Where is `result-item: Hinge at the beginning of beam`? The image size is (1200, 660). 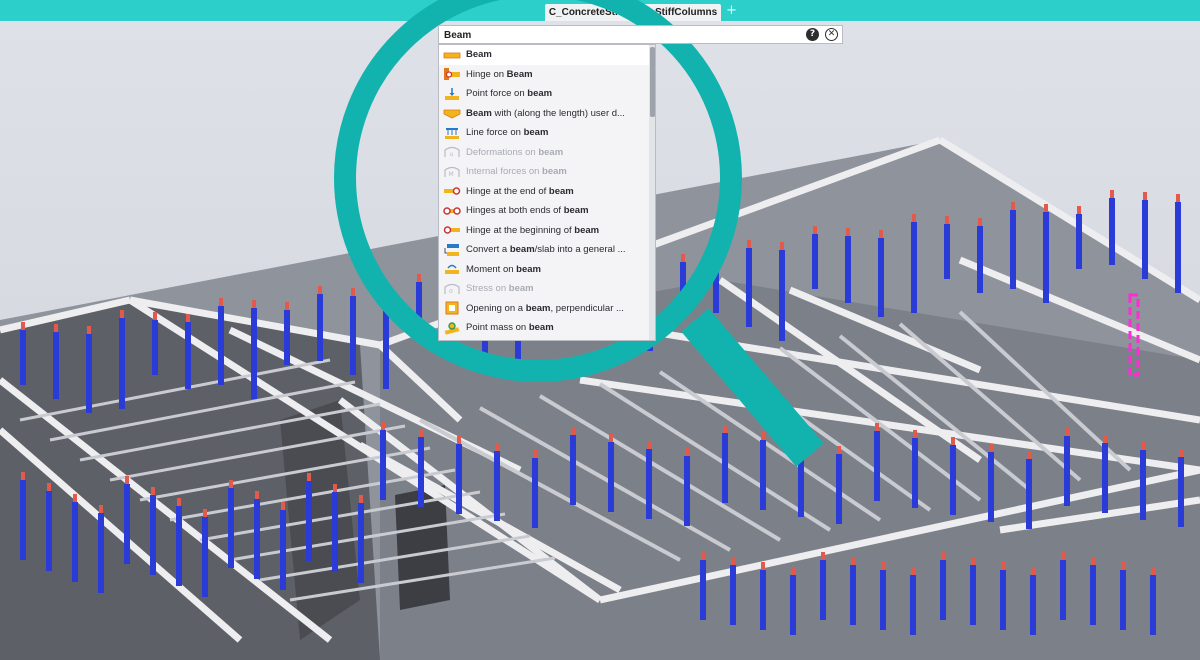
result-item: Hinge at the beginning of beam is located at coordinates (544, 231).